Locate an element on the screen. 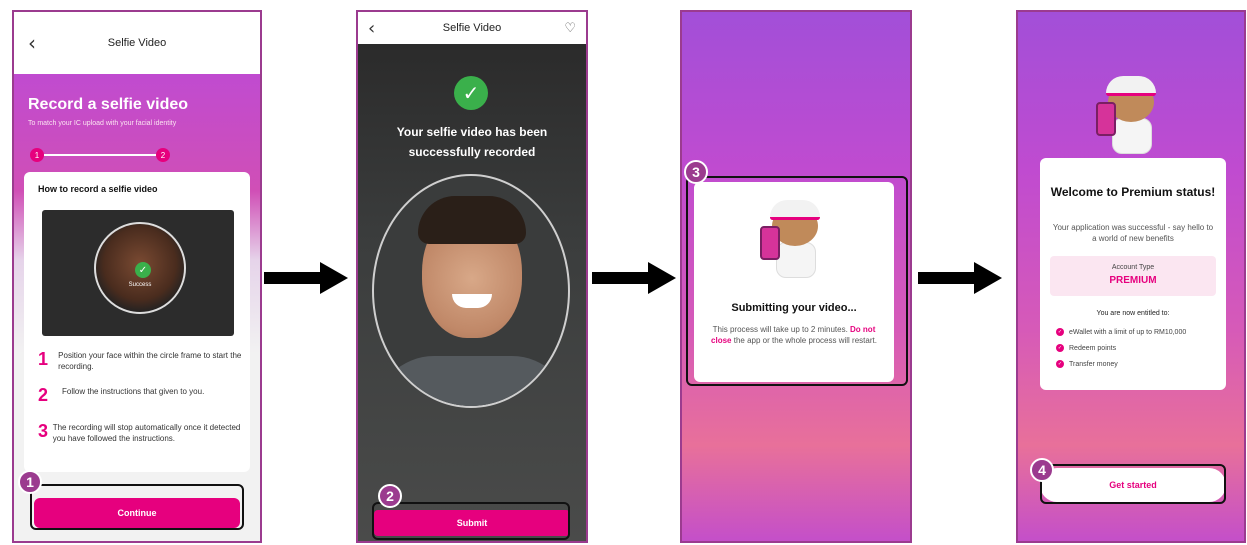  step-badge: 4 is located at coordinates (1042, 470).